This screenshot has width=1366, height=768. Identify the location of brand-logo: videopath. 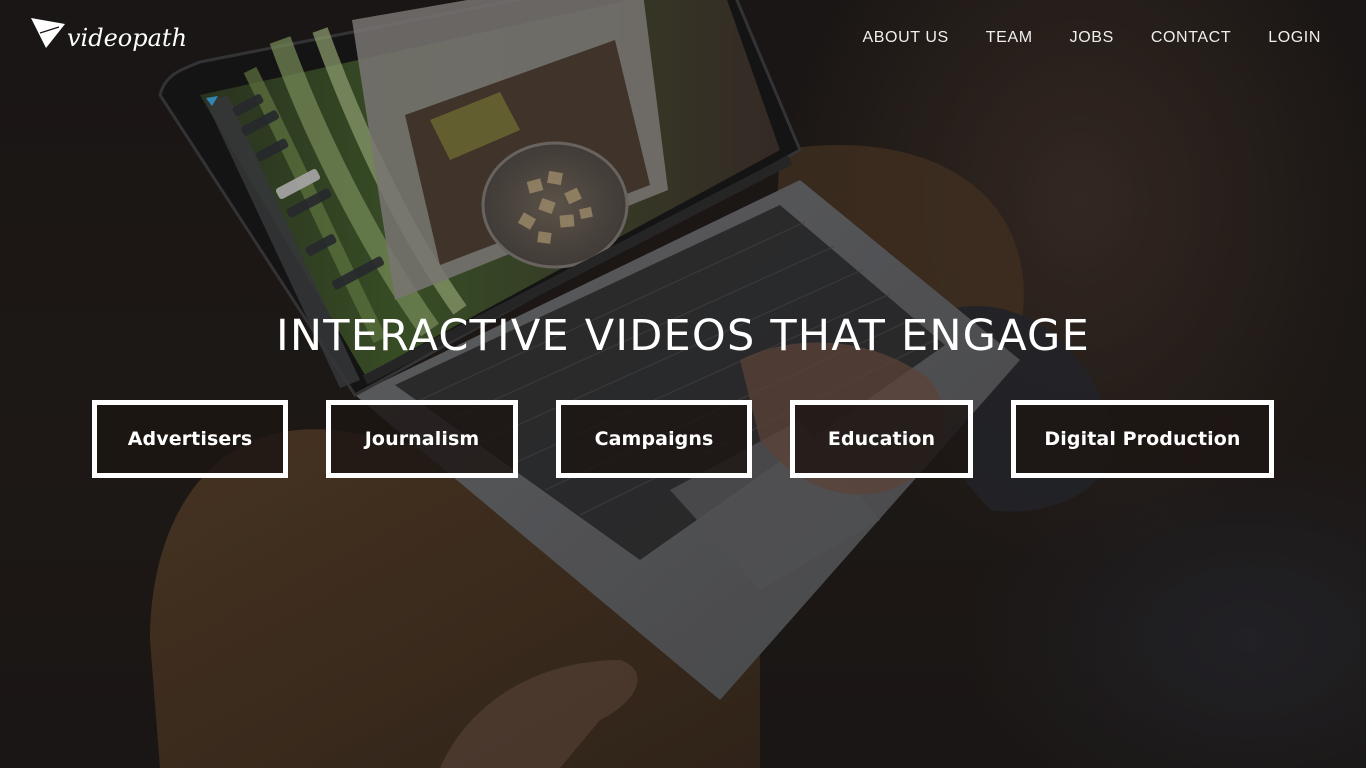
(109, 34).